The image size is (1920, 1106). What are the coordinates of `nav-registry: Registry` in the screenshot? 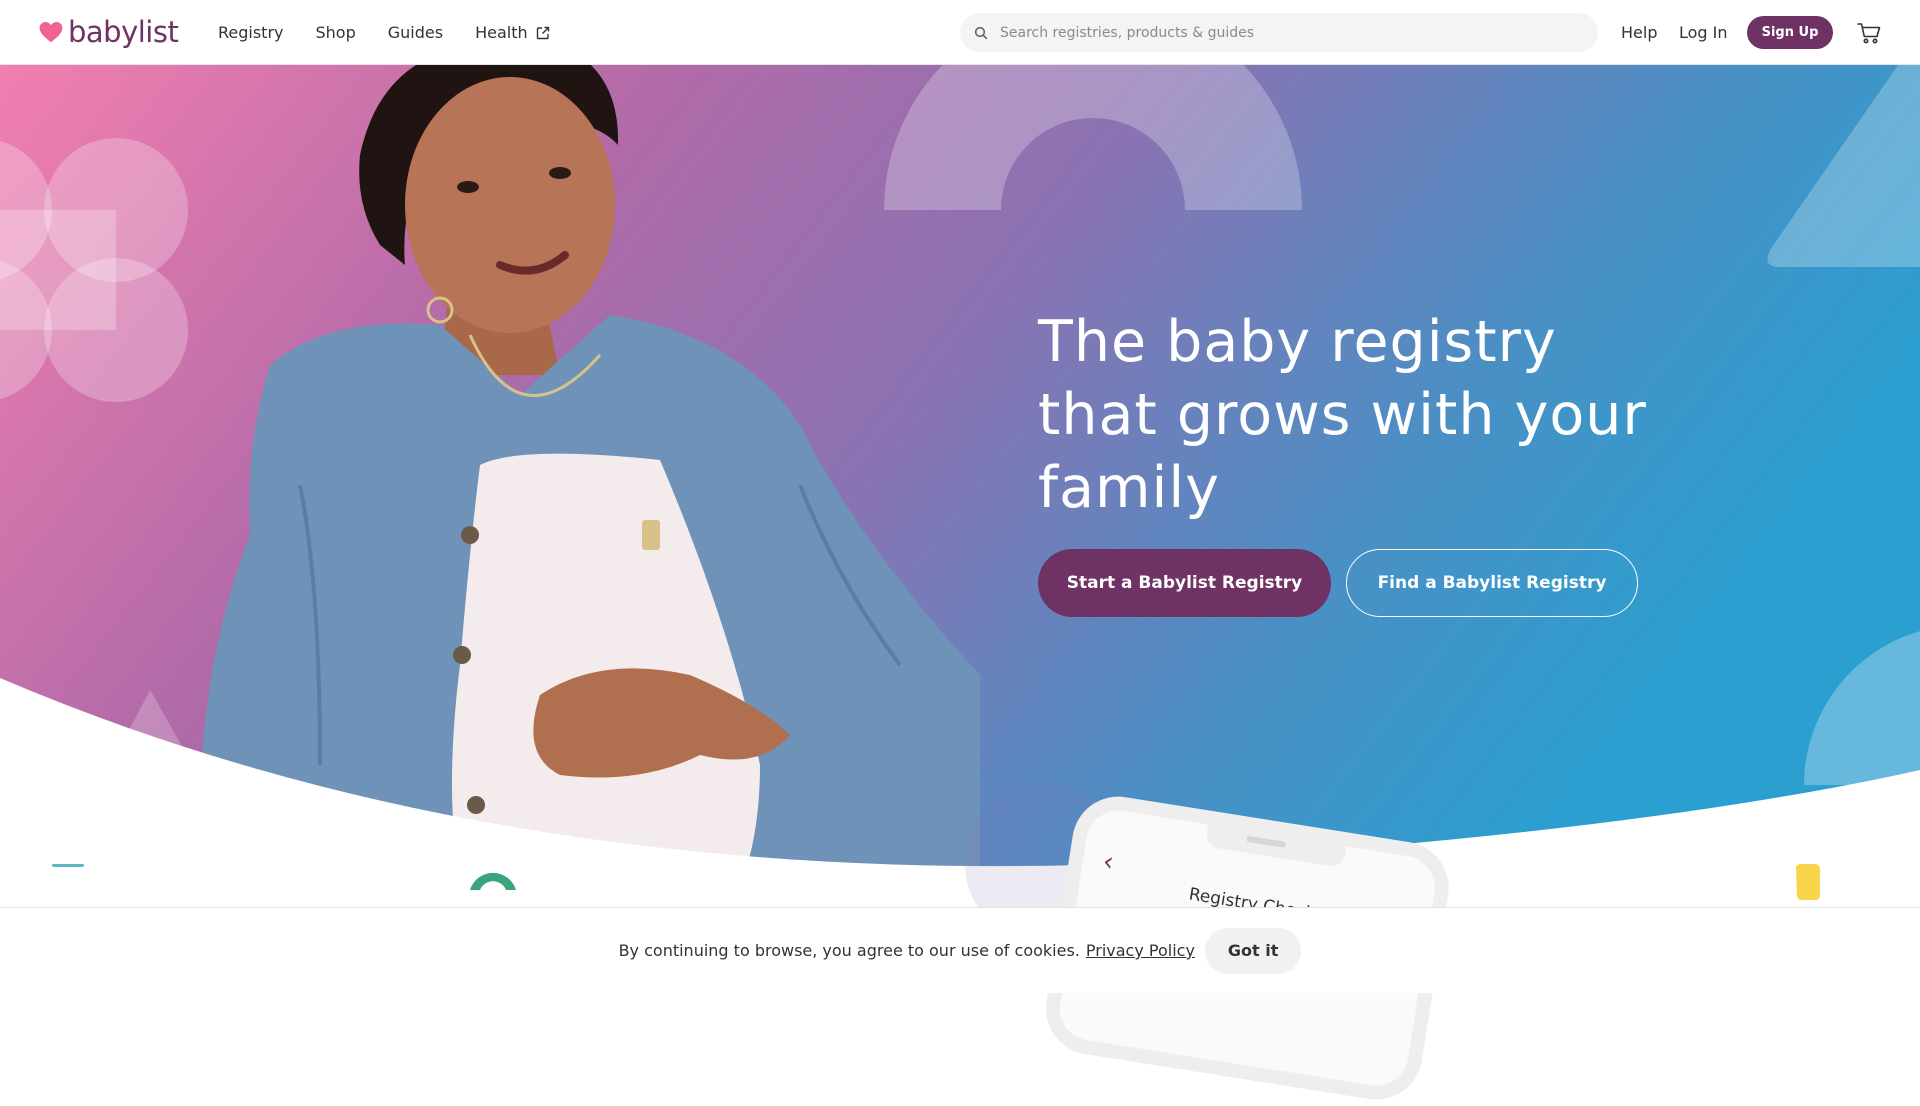 It's located at (251, 32).